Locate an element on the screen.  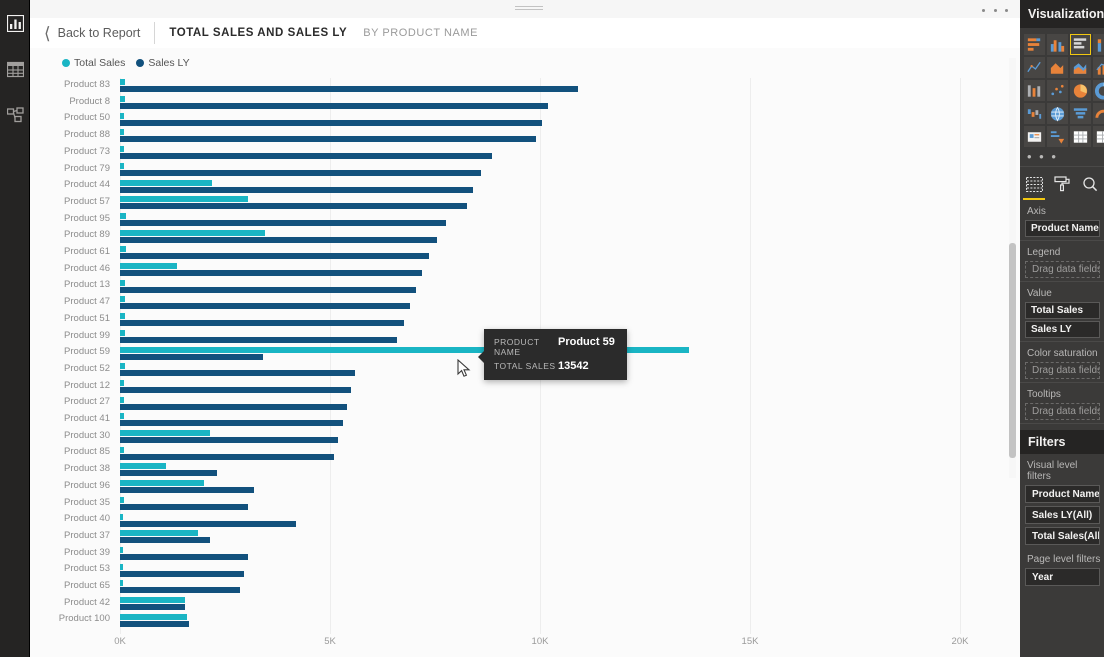
field-chip: Sales LY is located at coordinates (1062, 329).